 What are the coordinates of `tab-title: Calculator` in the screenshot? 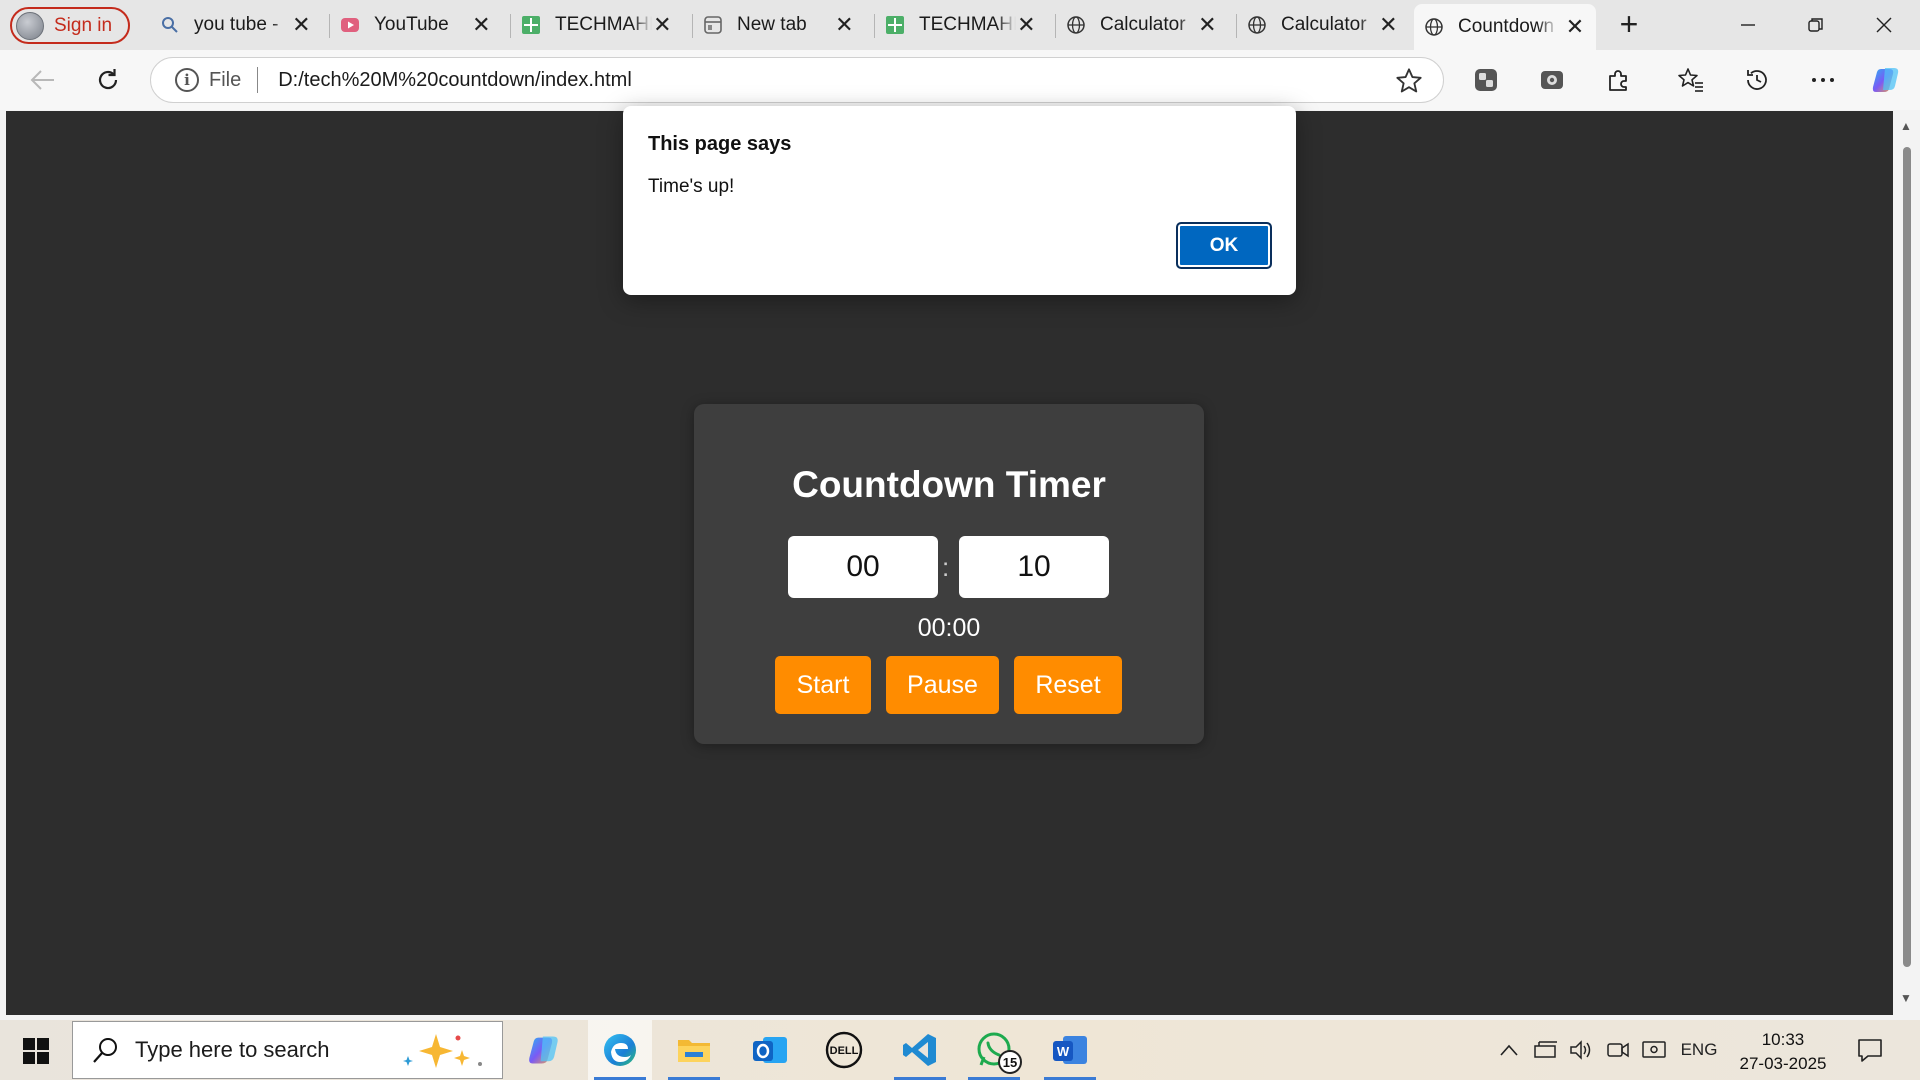 It's located at (1324, 24).